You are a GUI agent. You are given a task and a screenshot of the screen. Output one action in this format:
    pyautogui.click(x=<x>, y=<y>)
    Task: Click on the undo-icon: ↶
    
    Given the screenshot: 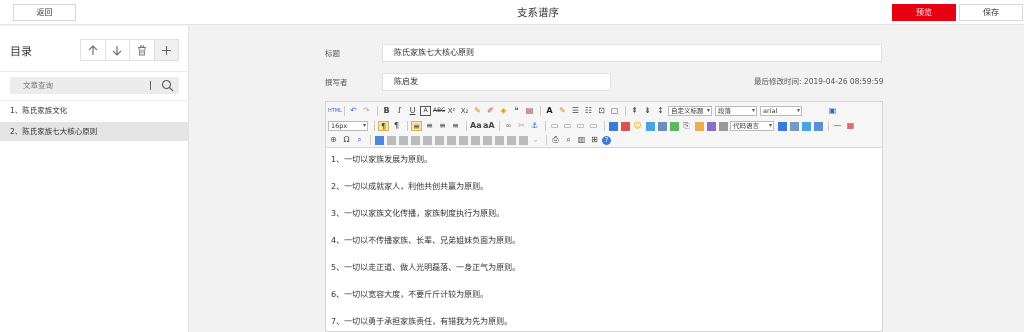 What is the action you would take?
    pyautogui.click(x=353, y=111)
    